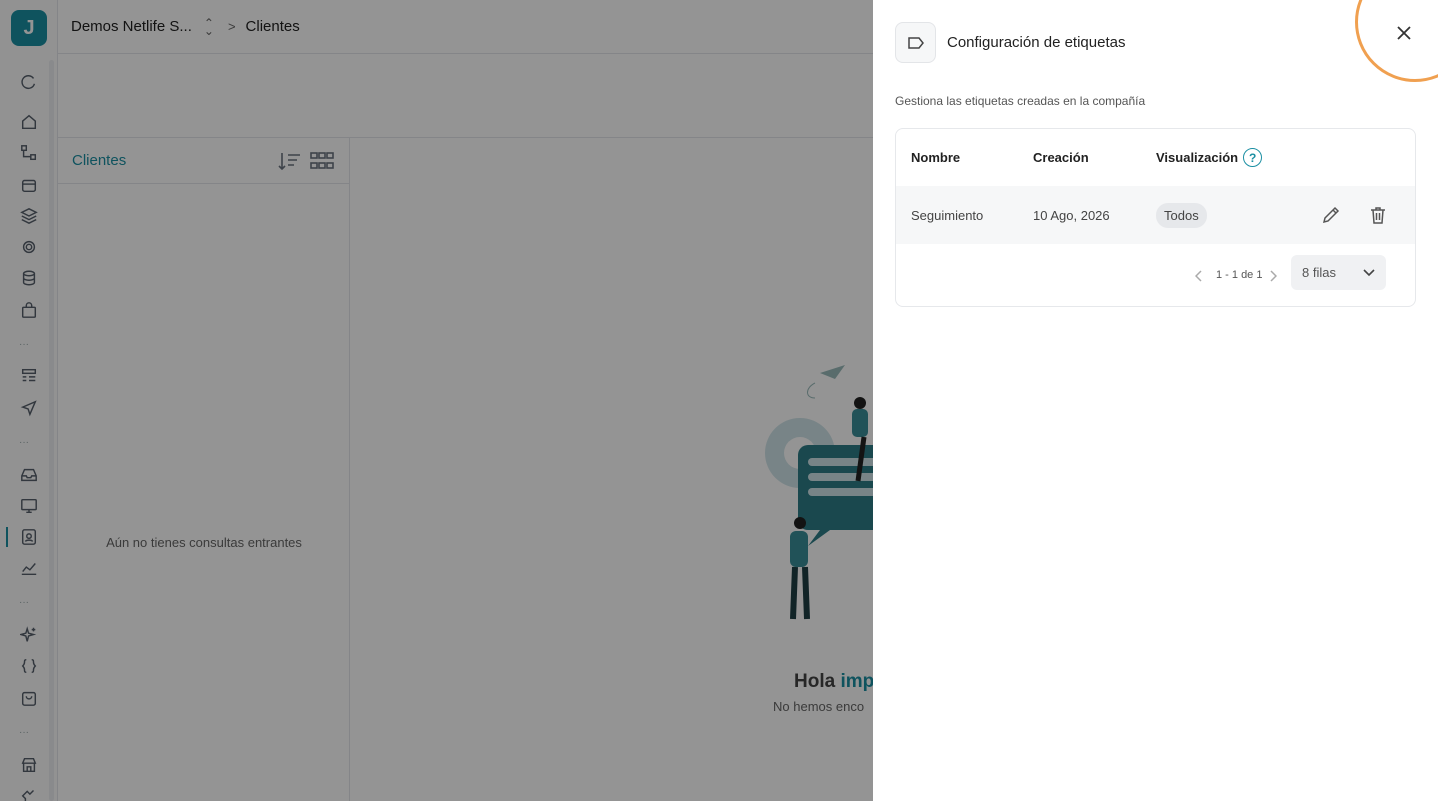 The width and height of the screenshot is (1438, 801). I want to click on column-header-created: Creación, so click(1061, 157).